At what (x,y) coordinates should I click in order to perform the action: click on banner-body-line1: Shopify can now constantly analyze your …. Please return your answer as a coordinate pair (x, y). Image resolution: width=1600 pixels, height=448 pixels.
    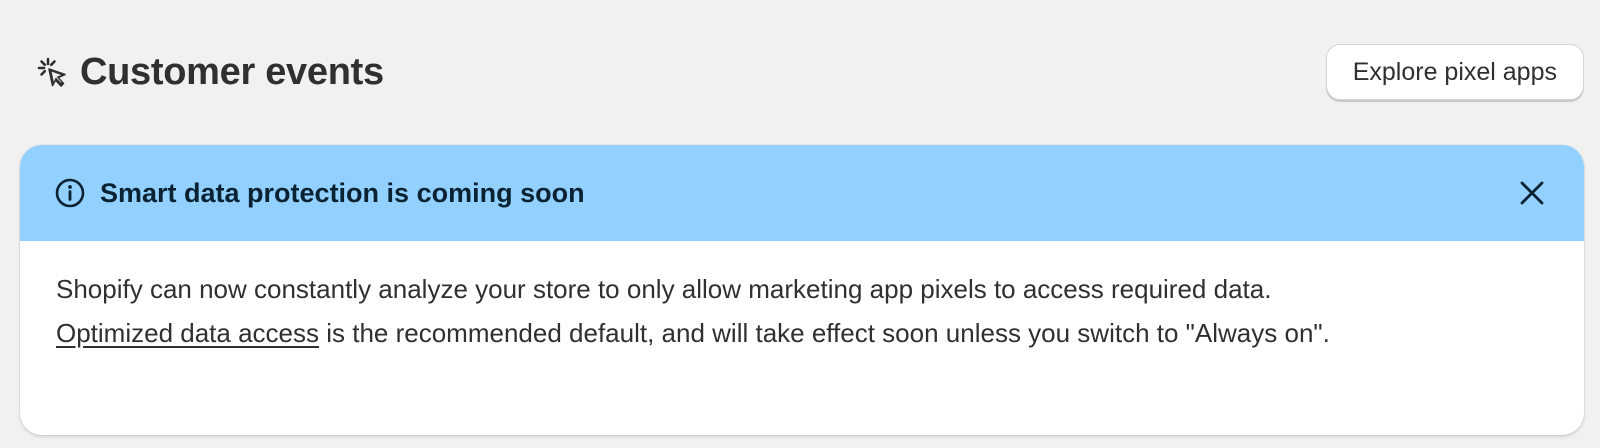
    Looking at the image, I should click on (664, 289).